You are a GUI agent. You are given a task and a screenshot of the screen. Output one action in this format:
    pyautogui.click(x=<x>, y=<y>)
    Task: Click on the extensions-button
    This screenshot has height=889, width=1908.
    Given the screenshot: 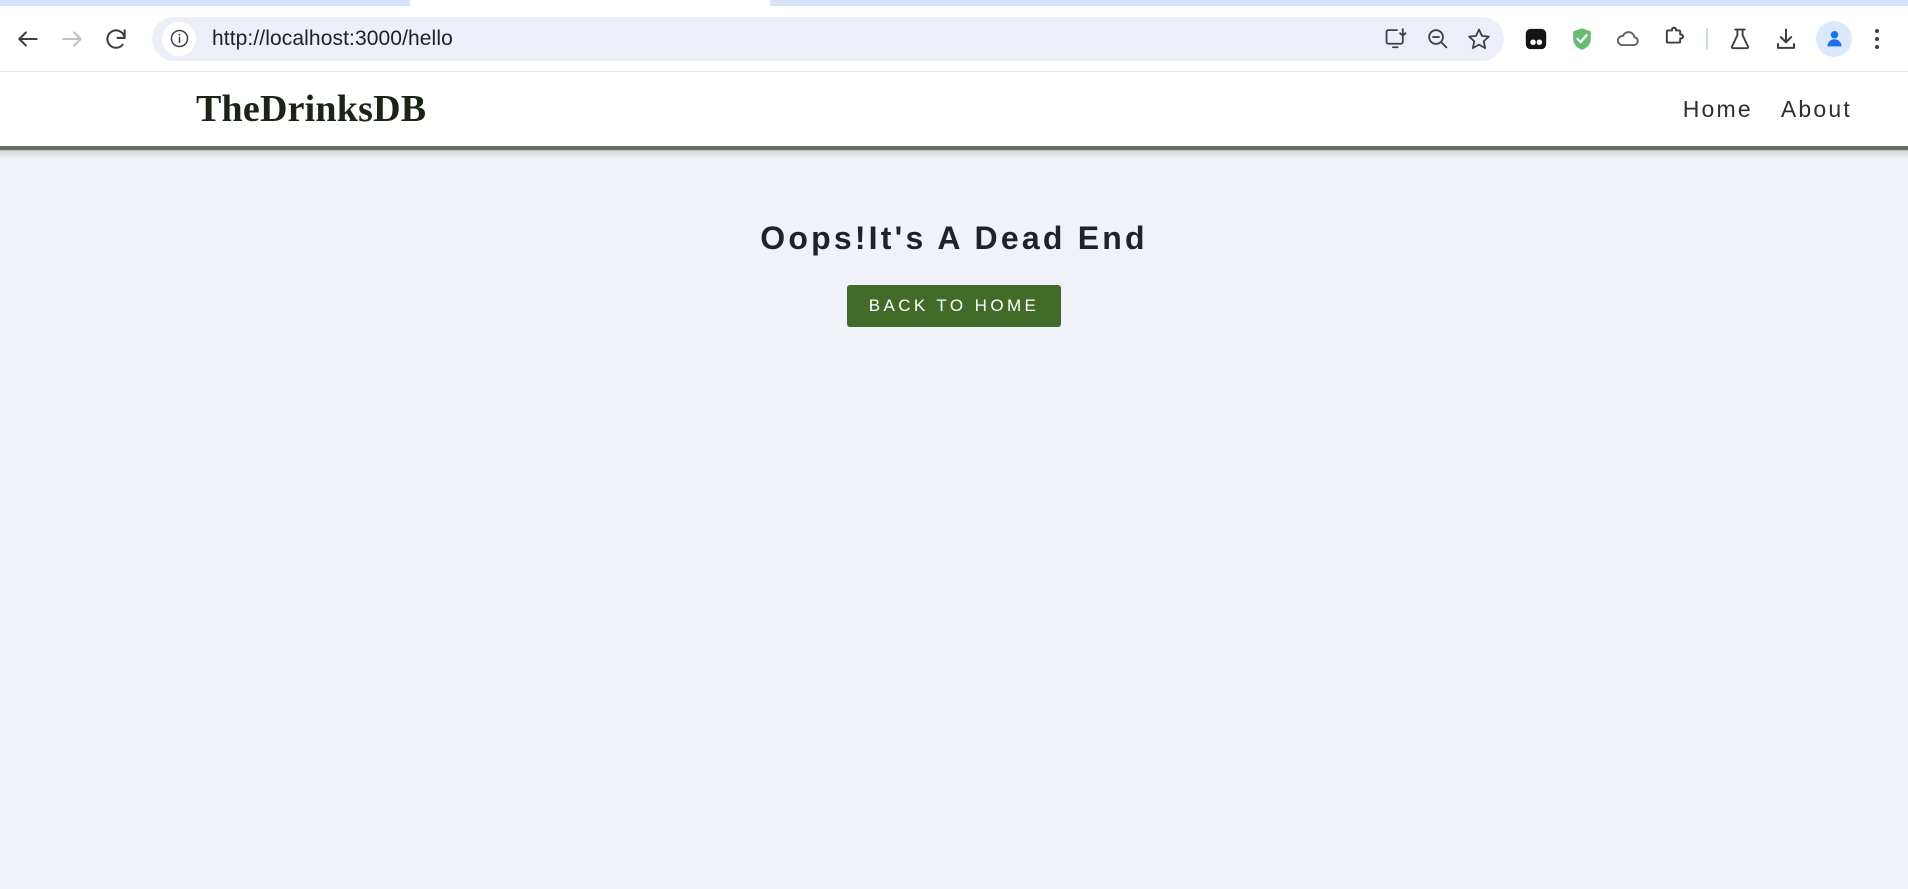 What is the action you would take?
    pyautogui.click(x=1674, y=39)
    